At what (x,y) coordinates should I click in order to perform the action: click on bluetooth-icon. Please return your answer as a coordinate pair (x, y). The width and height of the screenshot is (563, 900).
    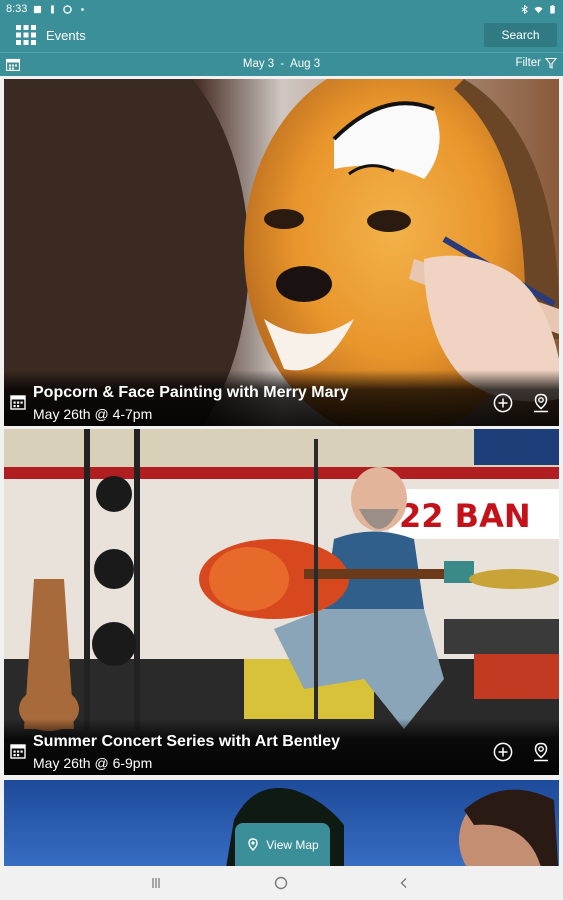
    Looking at the image, I should click on (524, 9).